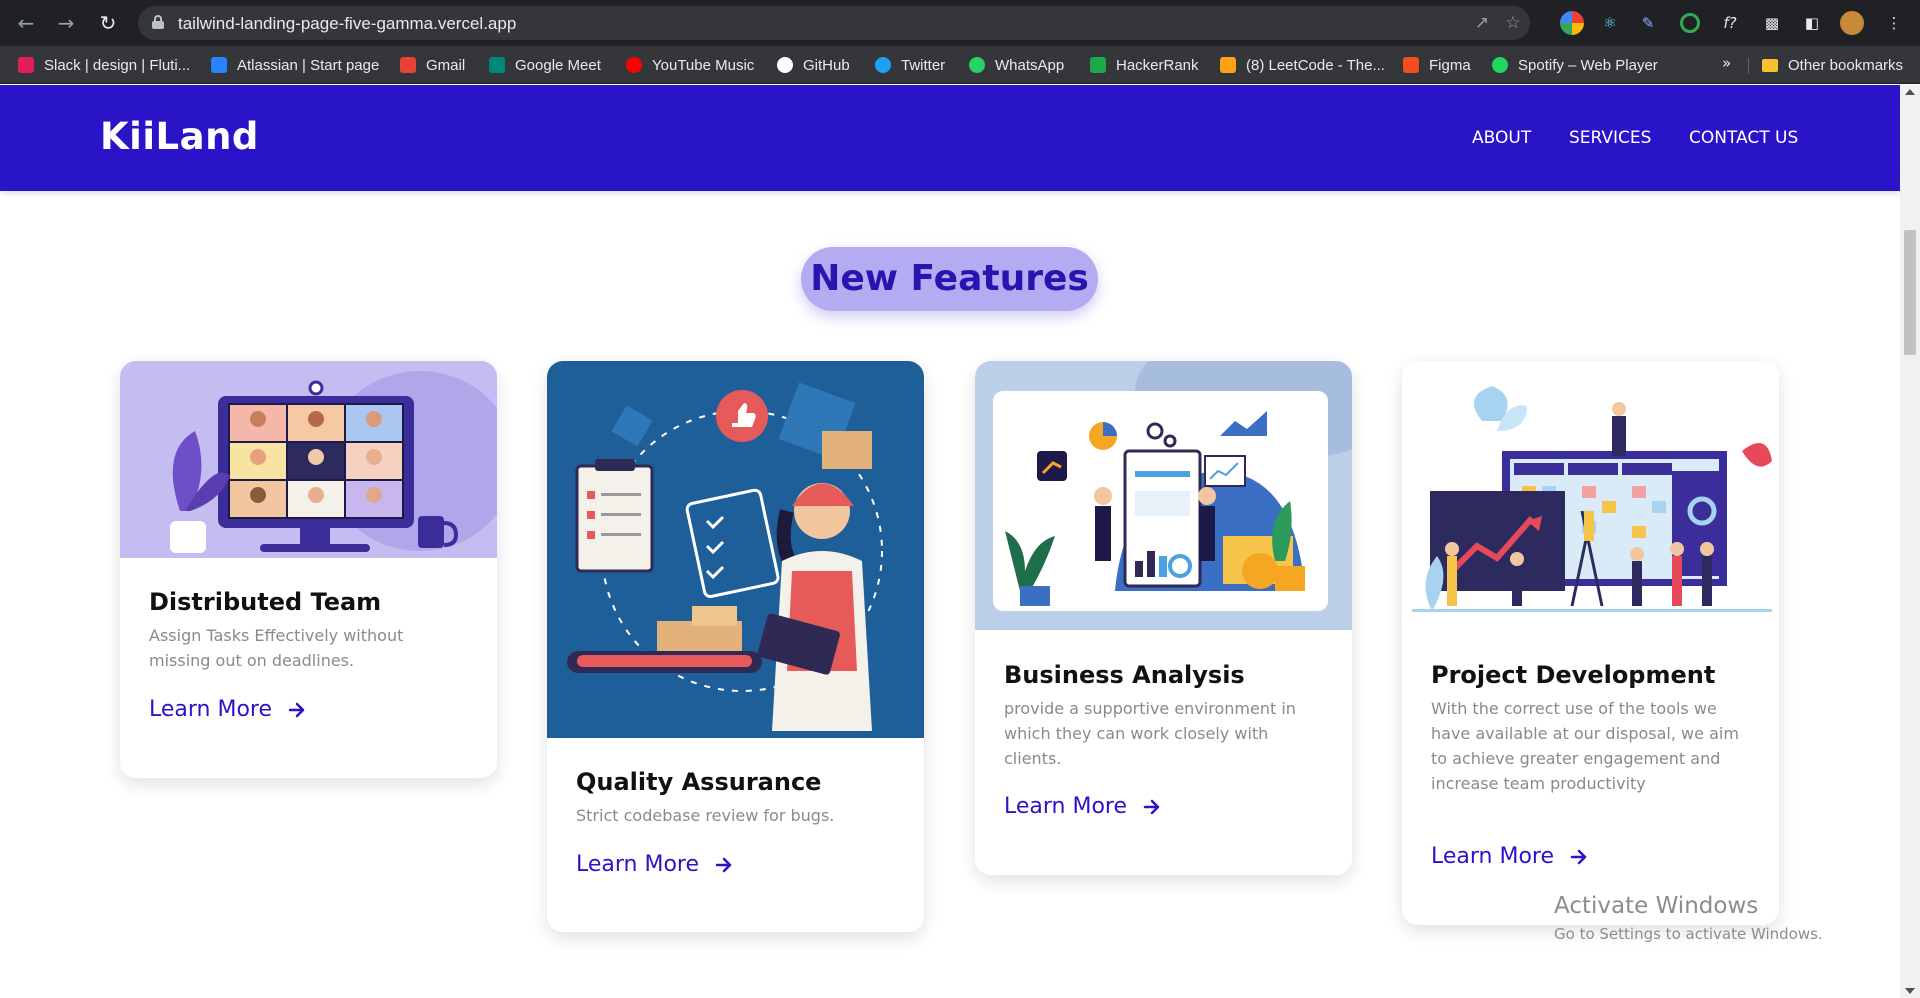 Image resolution: width=1920 pixels, height=998 pixels. Describe the element at coordinates (1163, 495) in the screenshot. I see `business-analysis-illustration` at that location.